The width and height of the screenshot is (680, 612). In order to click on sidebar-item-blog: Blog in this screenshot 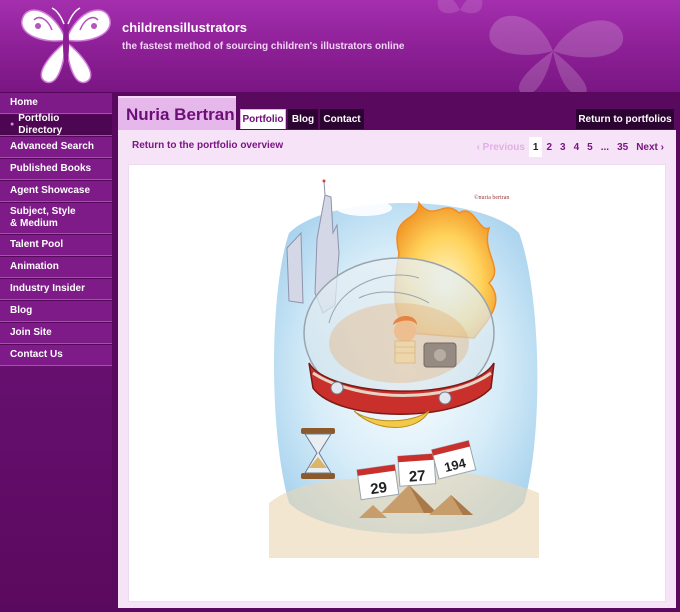, I will do `click(56, 311)`.